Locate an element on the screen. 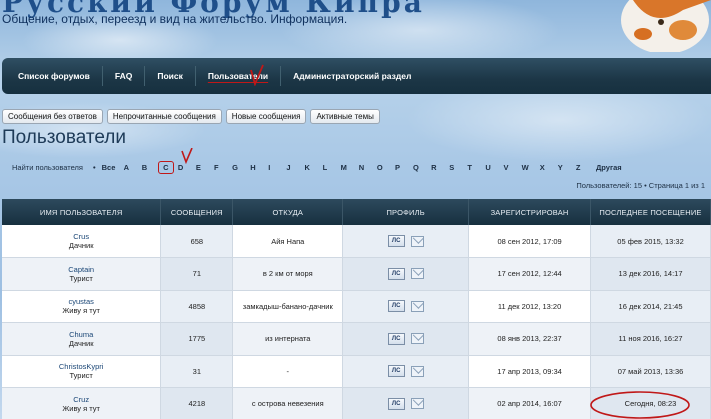  username-link: cyustas is located at coordinates (81, 301).